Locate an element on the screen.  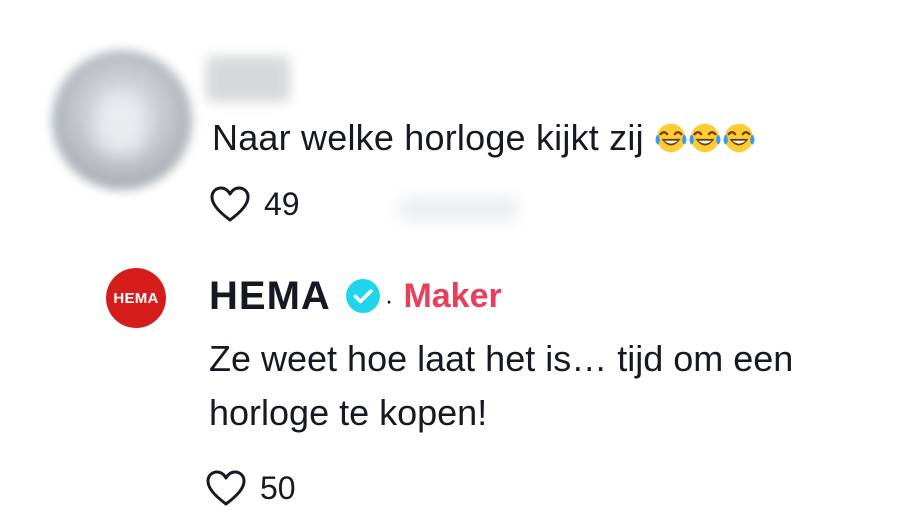
reply-author-name: HEMA is located at coordinates (270, 296).